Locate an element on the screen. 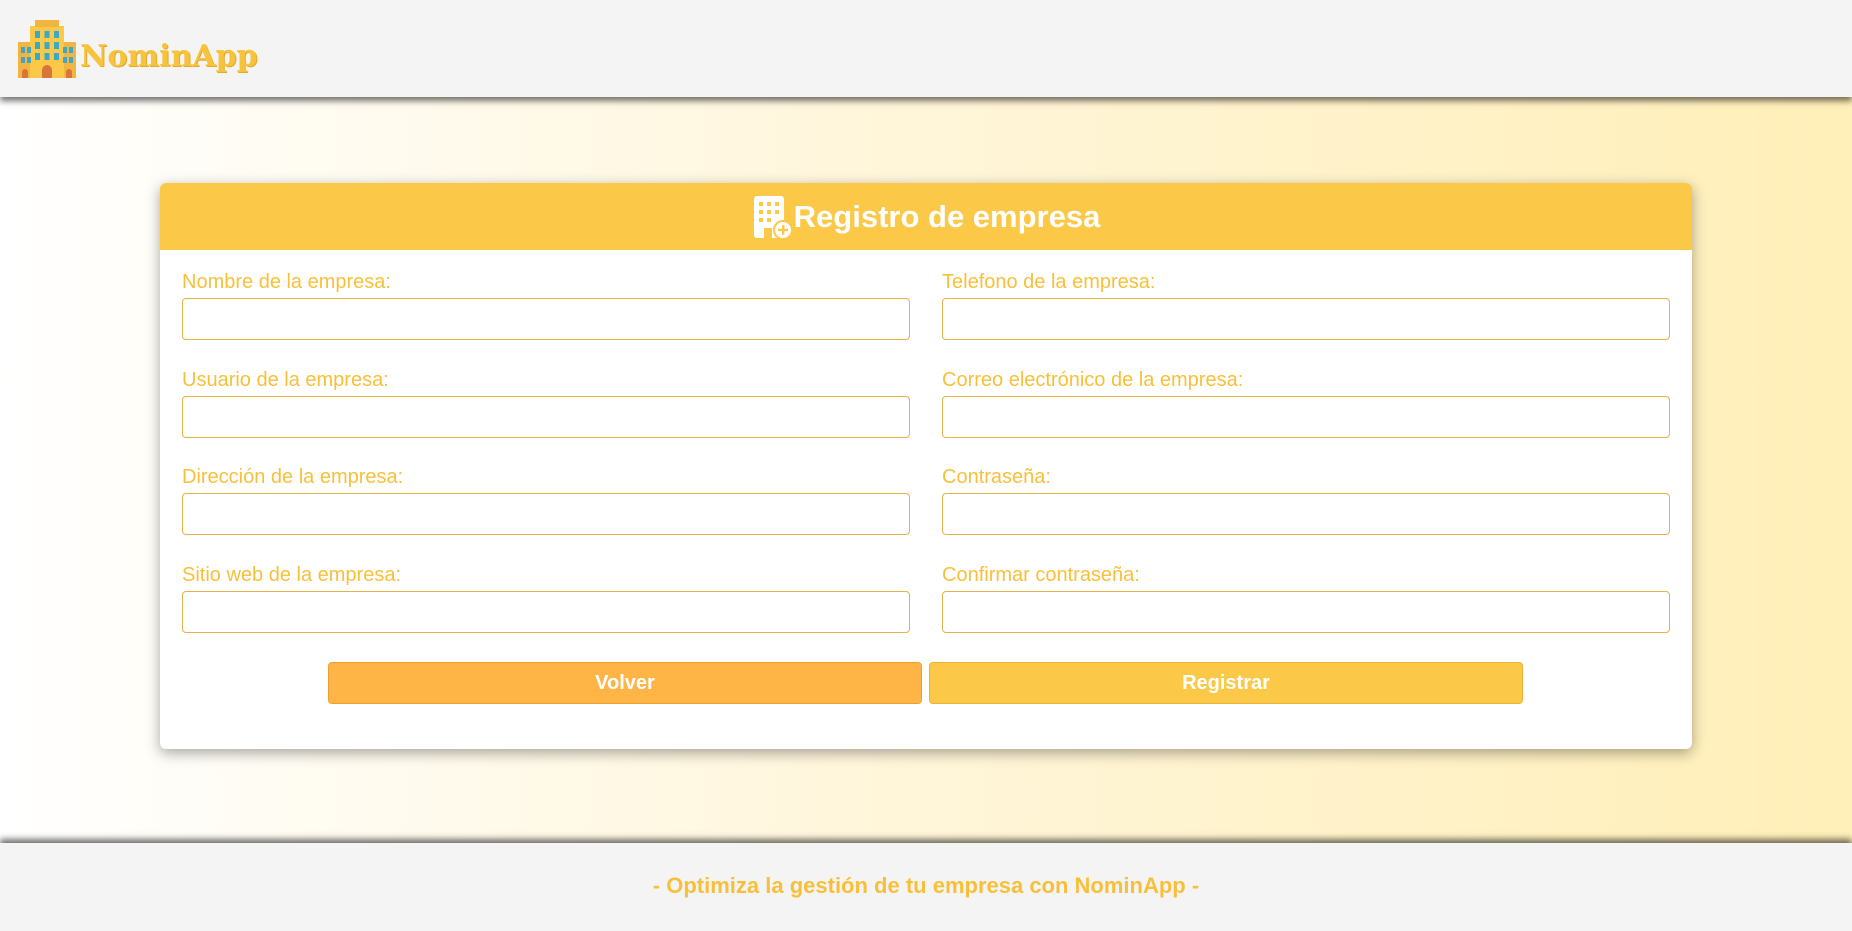  company-name-input is located at coordinates (546, 319).